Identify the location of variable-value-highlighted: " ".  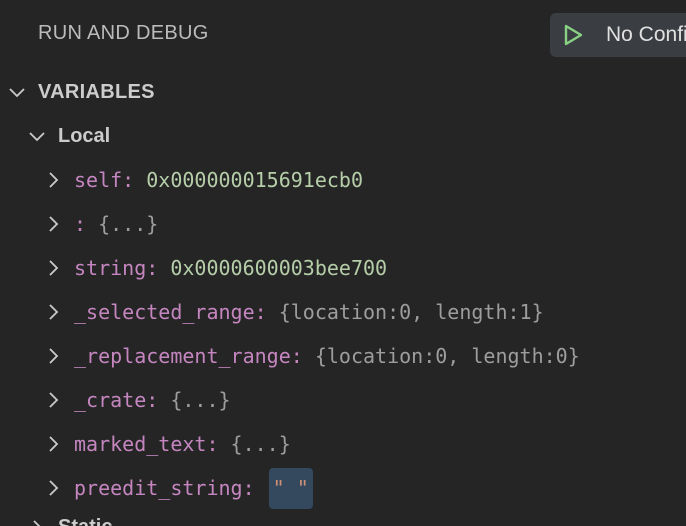
(290, 488).